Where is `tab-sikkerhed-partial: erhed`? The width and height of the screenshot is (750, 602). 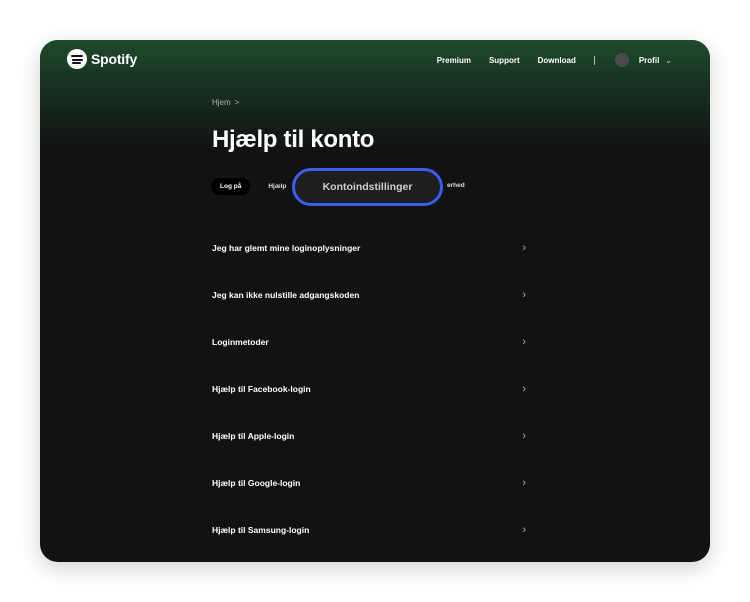 tab-sikkerhed-partial: erhed is located at coordinates (456, 185).